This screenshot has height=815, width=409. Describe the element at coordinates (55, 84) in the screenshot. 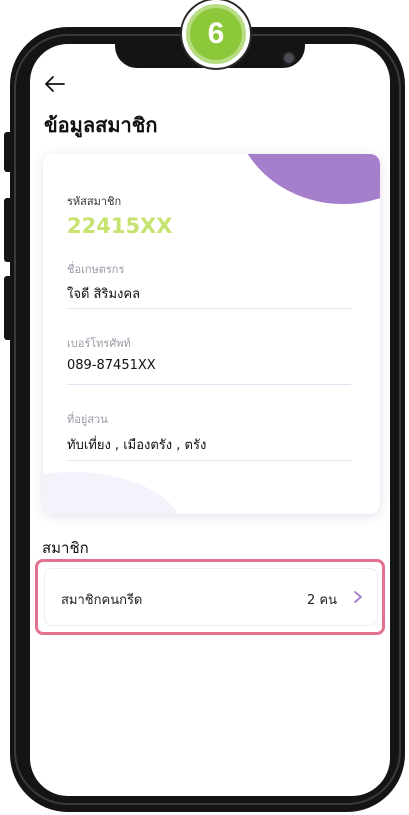

I see `arrow-left-icon` at that location.